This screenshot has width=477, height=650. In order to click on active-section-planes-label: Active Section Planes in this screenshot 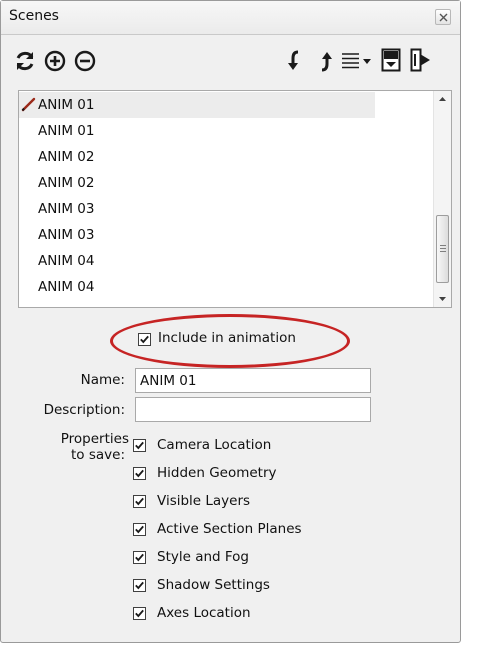, I will do `click(229, 529)`.